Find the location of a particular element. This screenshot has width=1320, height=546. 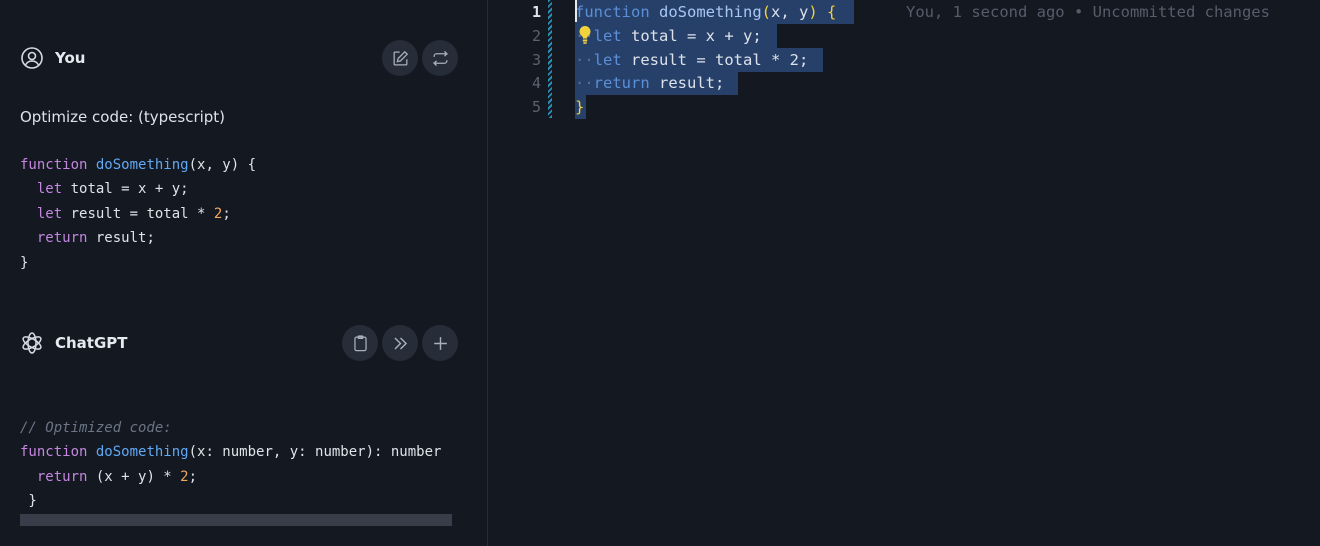

pencil-square-icon is located at coordinates (400, 57).